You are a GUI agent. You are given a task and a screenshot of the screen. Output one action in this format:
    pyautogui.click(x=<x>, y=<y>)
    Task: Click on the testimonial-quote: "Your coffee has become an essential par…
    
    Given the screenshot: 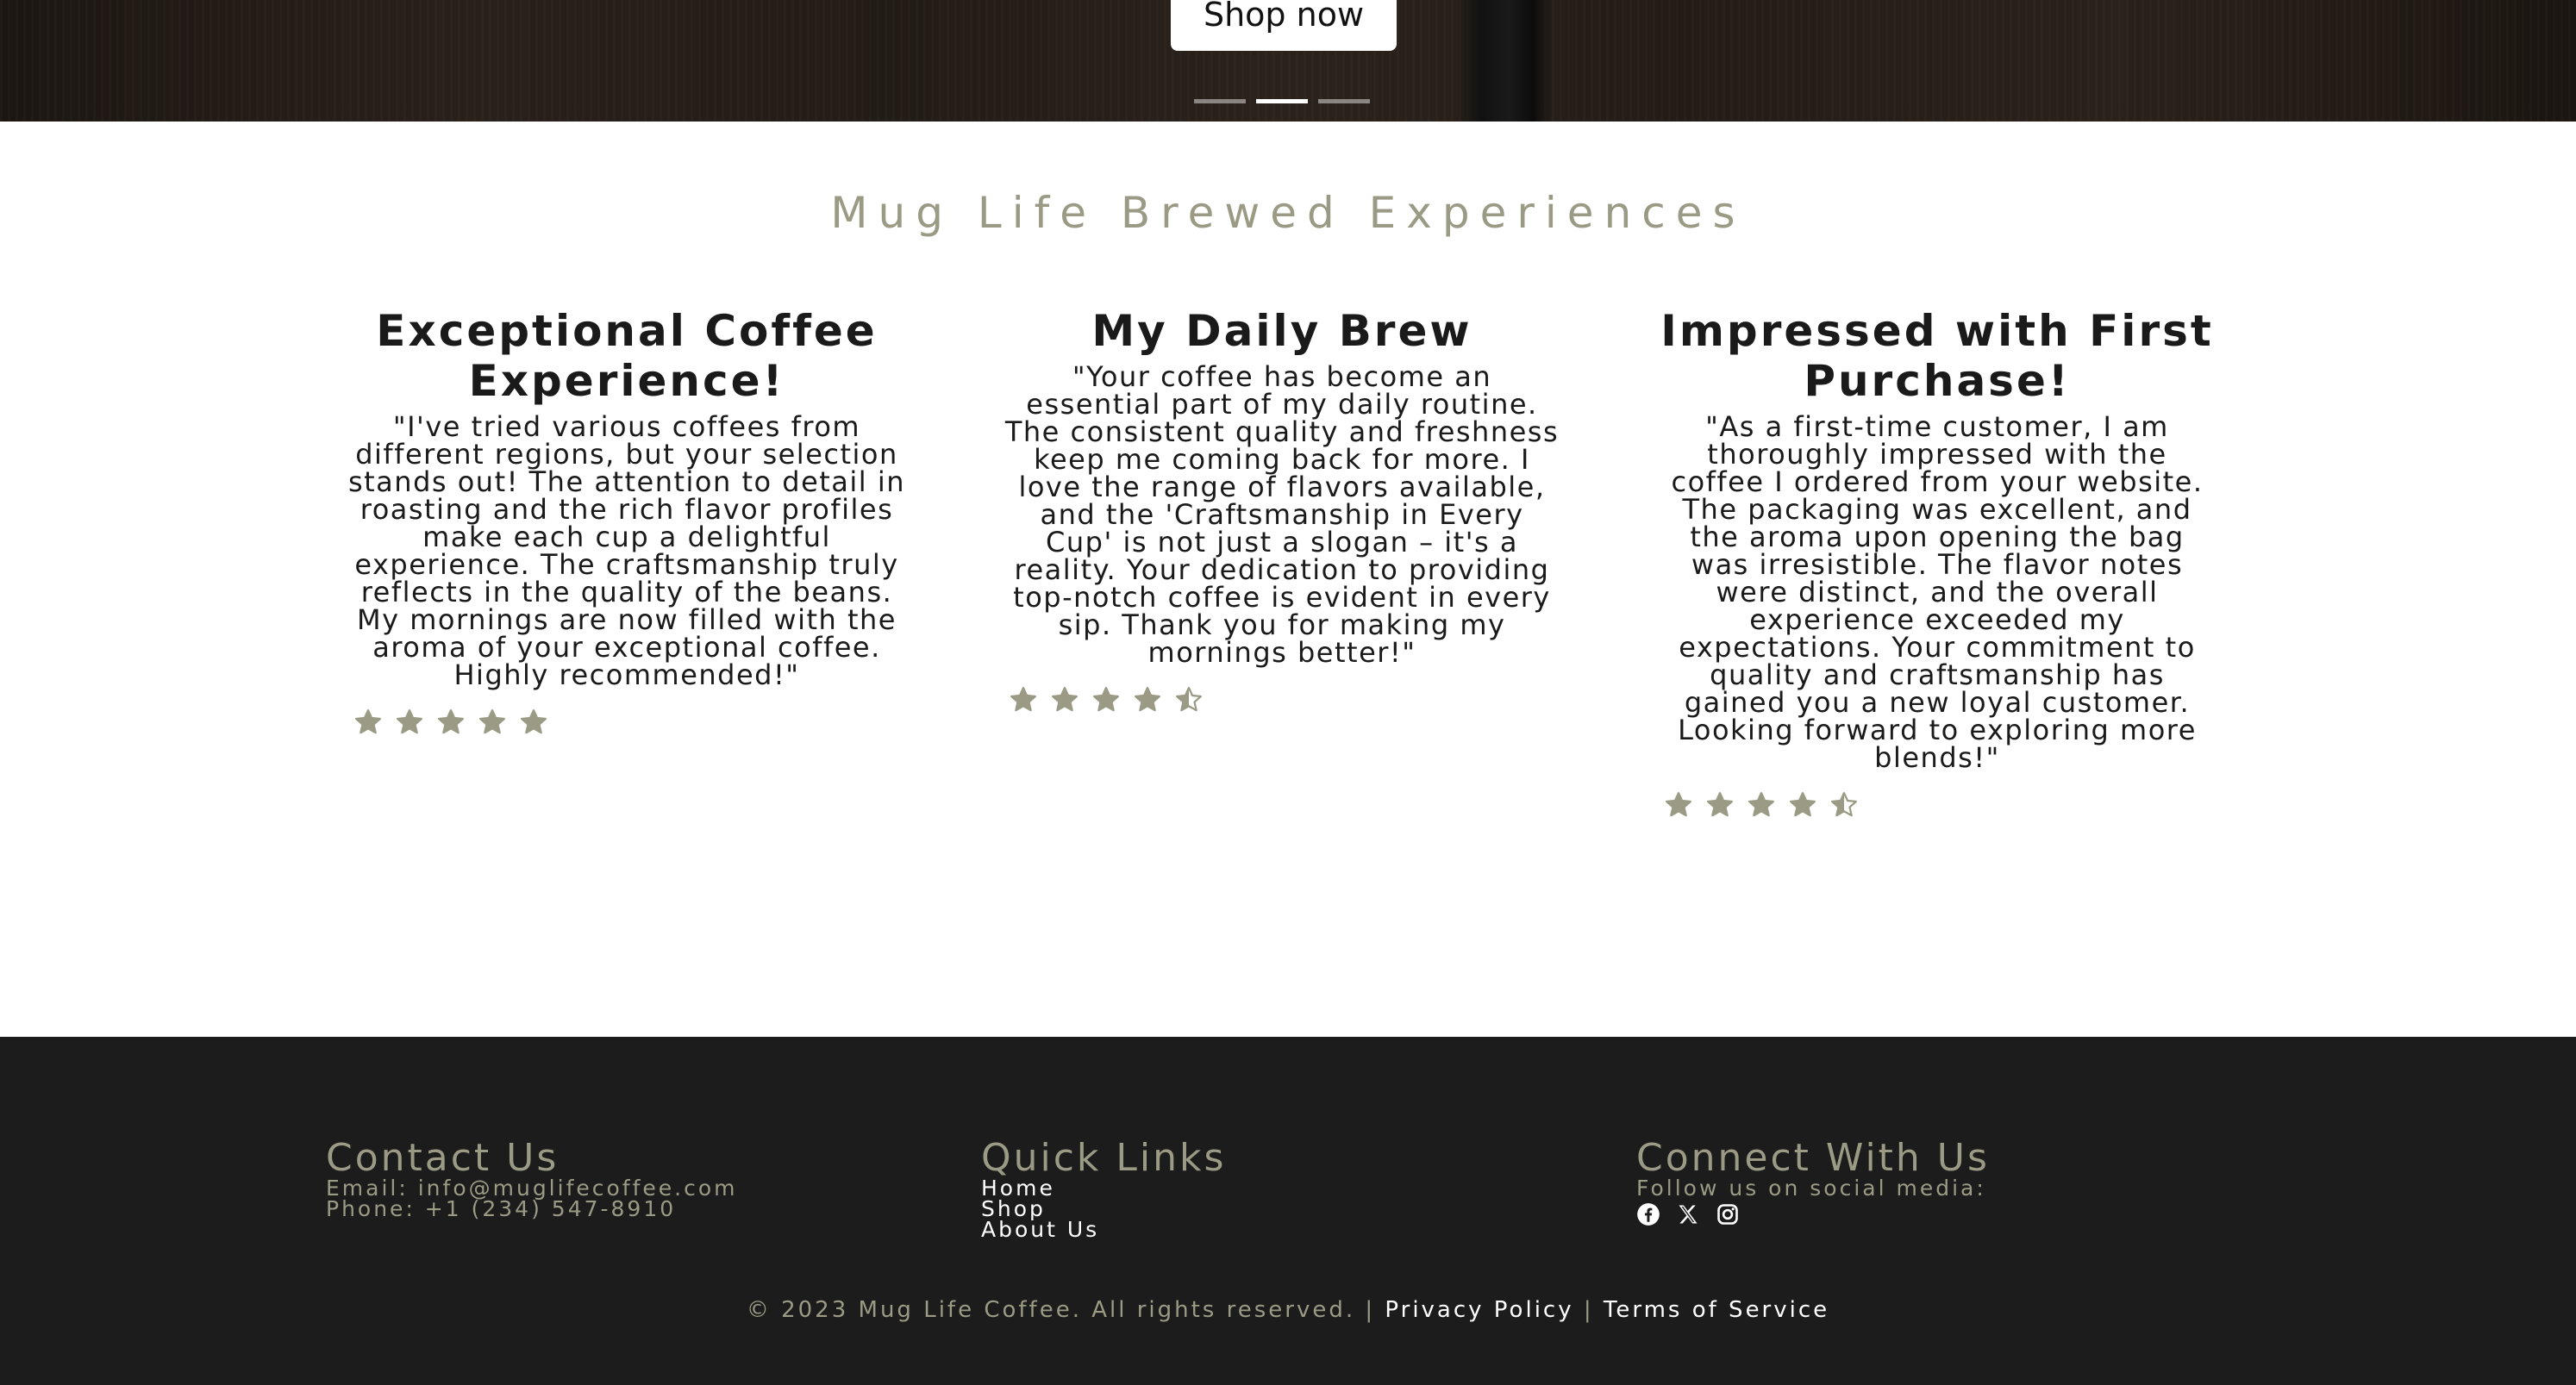 What is the action you would take?
    pyautogui.click(x=1282, y=514)
    